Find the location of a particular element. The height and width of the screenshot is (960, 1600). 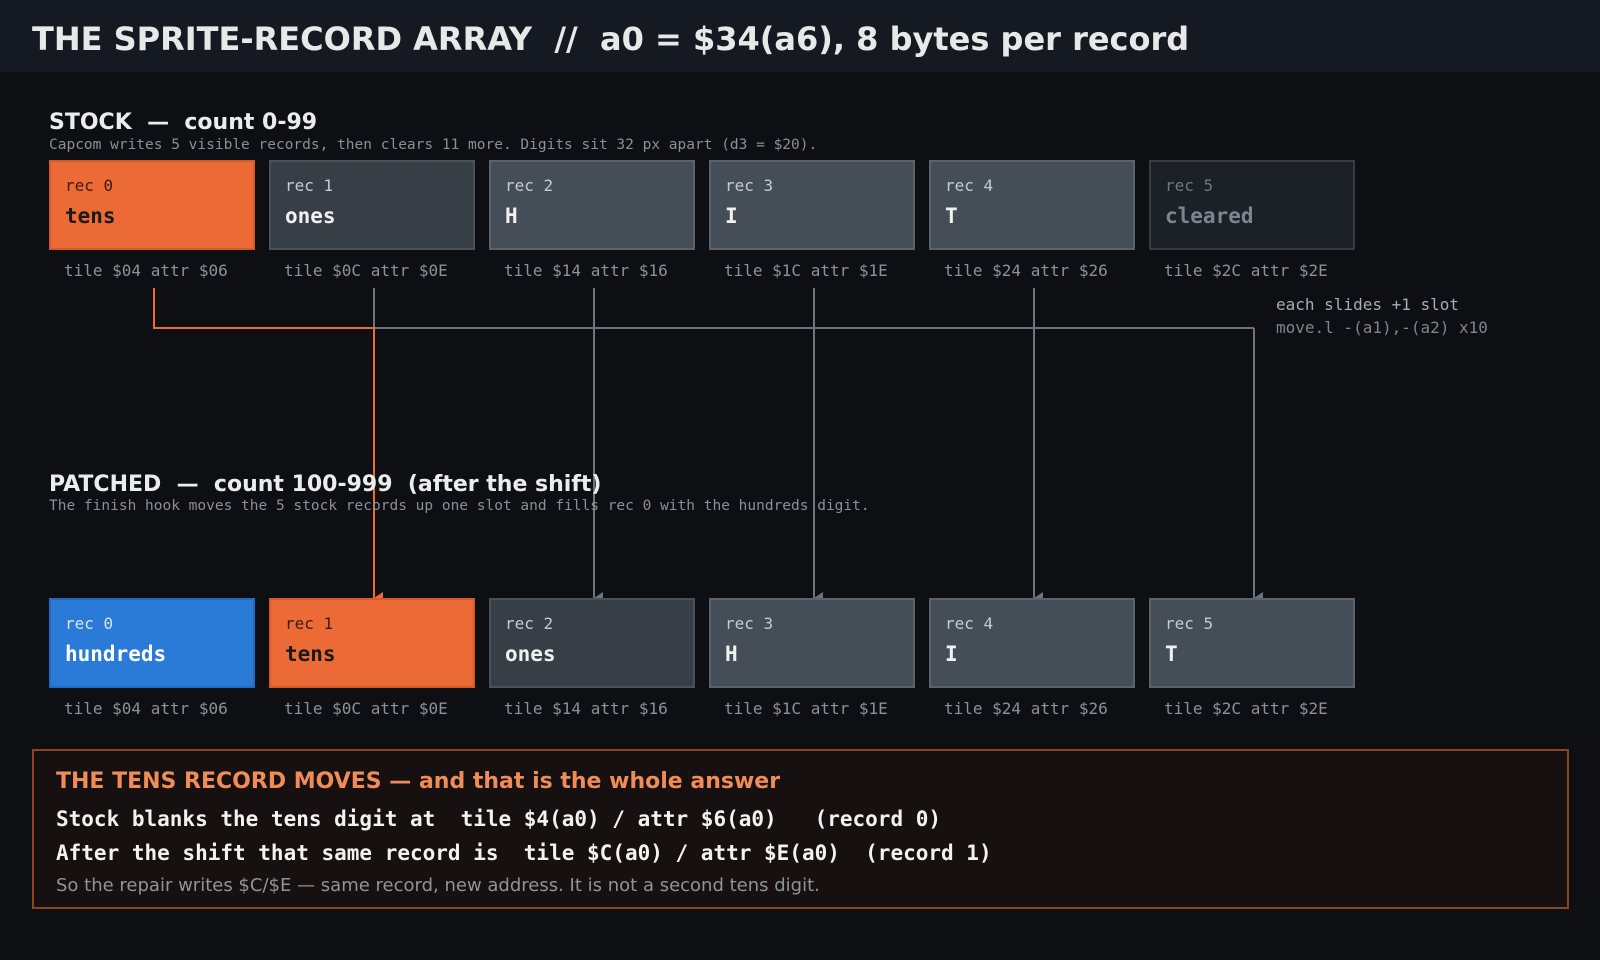

patched-tile-0: tile $04 attr $06 is located at coordinates (146, 708).